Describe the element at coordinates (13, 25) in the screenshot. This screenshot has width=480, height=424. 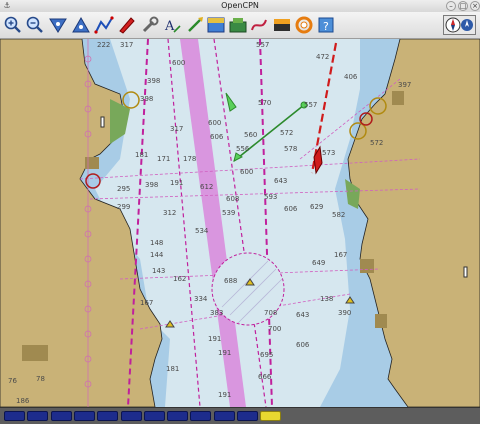
I see `zoom-in-icon` at that location.